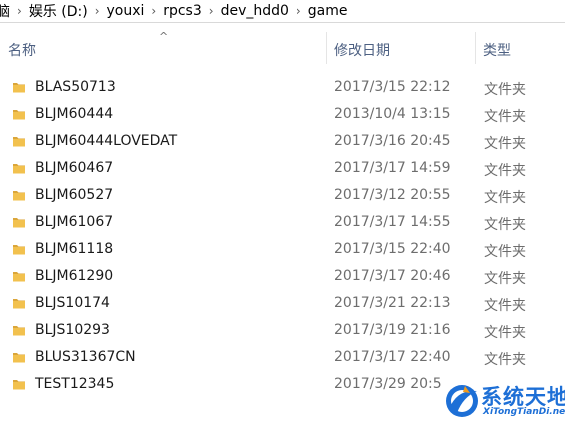 Image resolution: width=565 pixels, height=422 pixels. What do you see at coordinates (72, 303) in the screenshot?
I see `file-name: BLJS10174` at bounding box center [72, 303].